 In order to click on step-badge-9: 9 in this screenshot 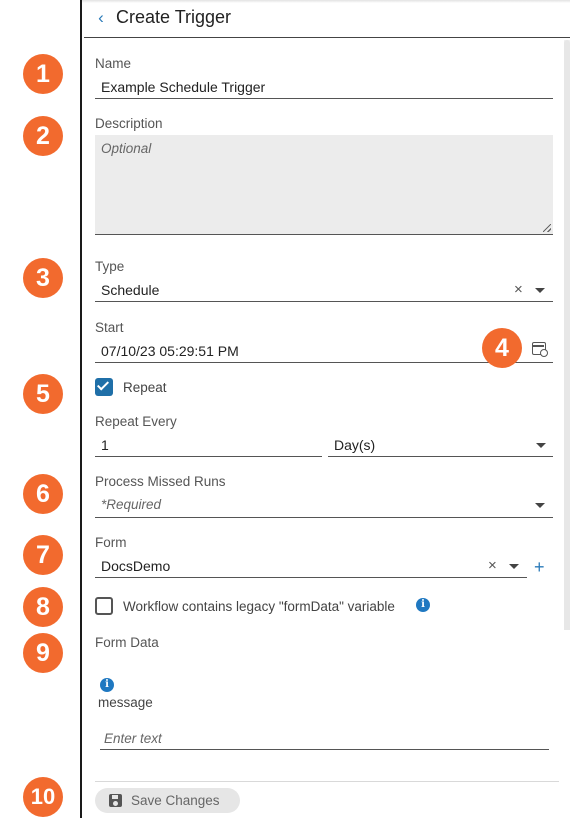, I will do `click(43, 653)`.